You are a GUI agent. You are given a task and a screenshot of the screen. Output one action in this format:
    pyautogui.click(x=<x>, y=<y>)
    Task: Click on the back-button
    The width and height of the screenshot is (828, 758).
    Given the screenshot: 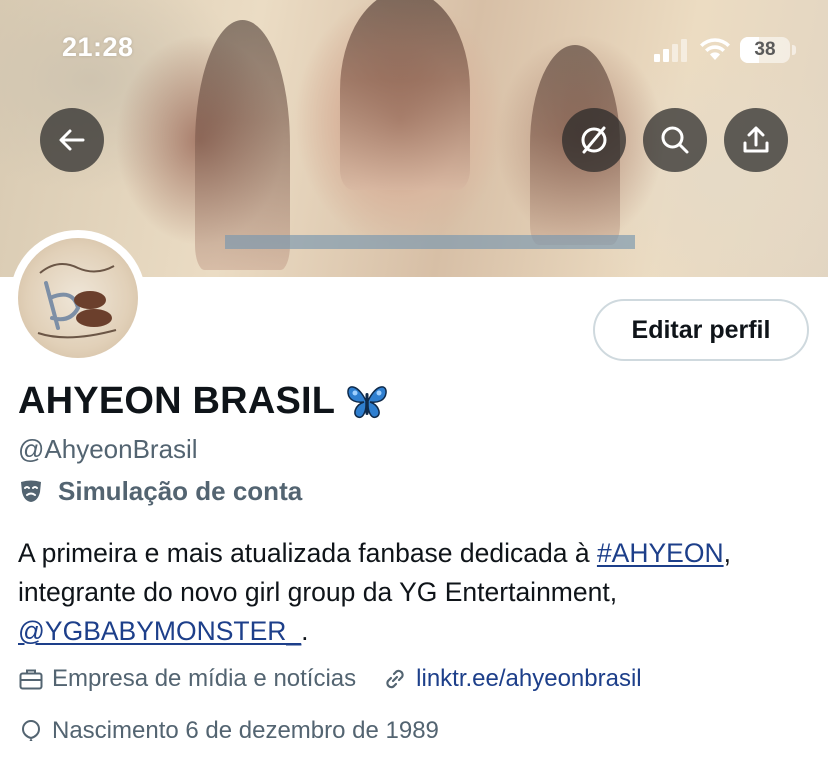 What is the action you would take?
    pyautogui.click(x=72, y=140)
    